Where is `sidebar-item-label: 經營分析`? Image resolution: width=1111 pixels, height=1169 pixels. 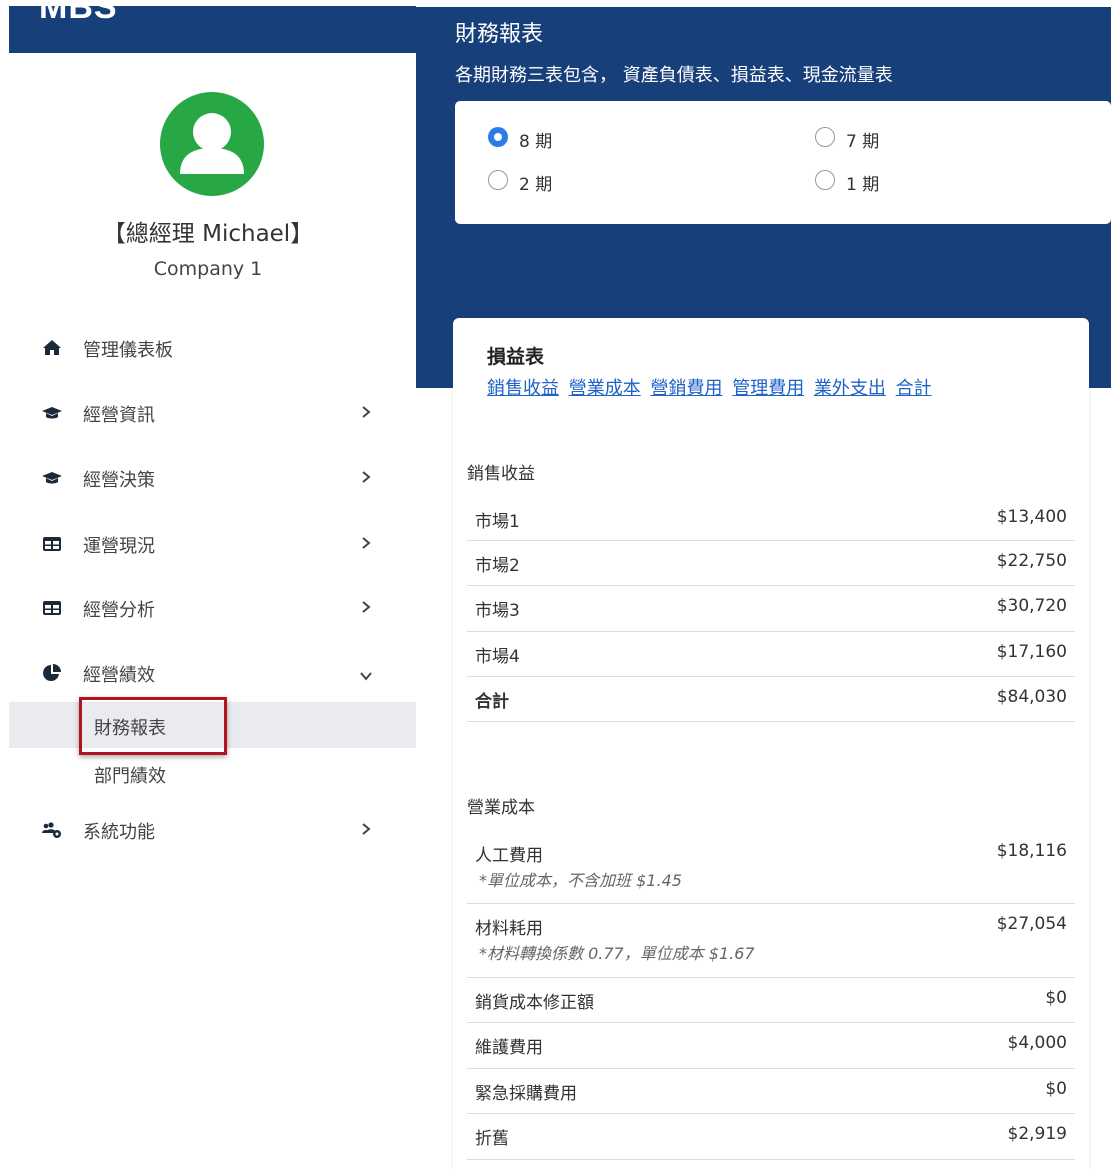 sidebar-item-label: 經營分析 is located at coordinates (119, 610).